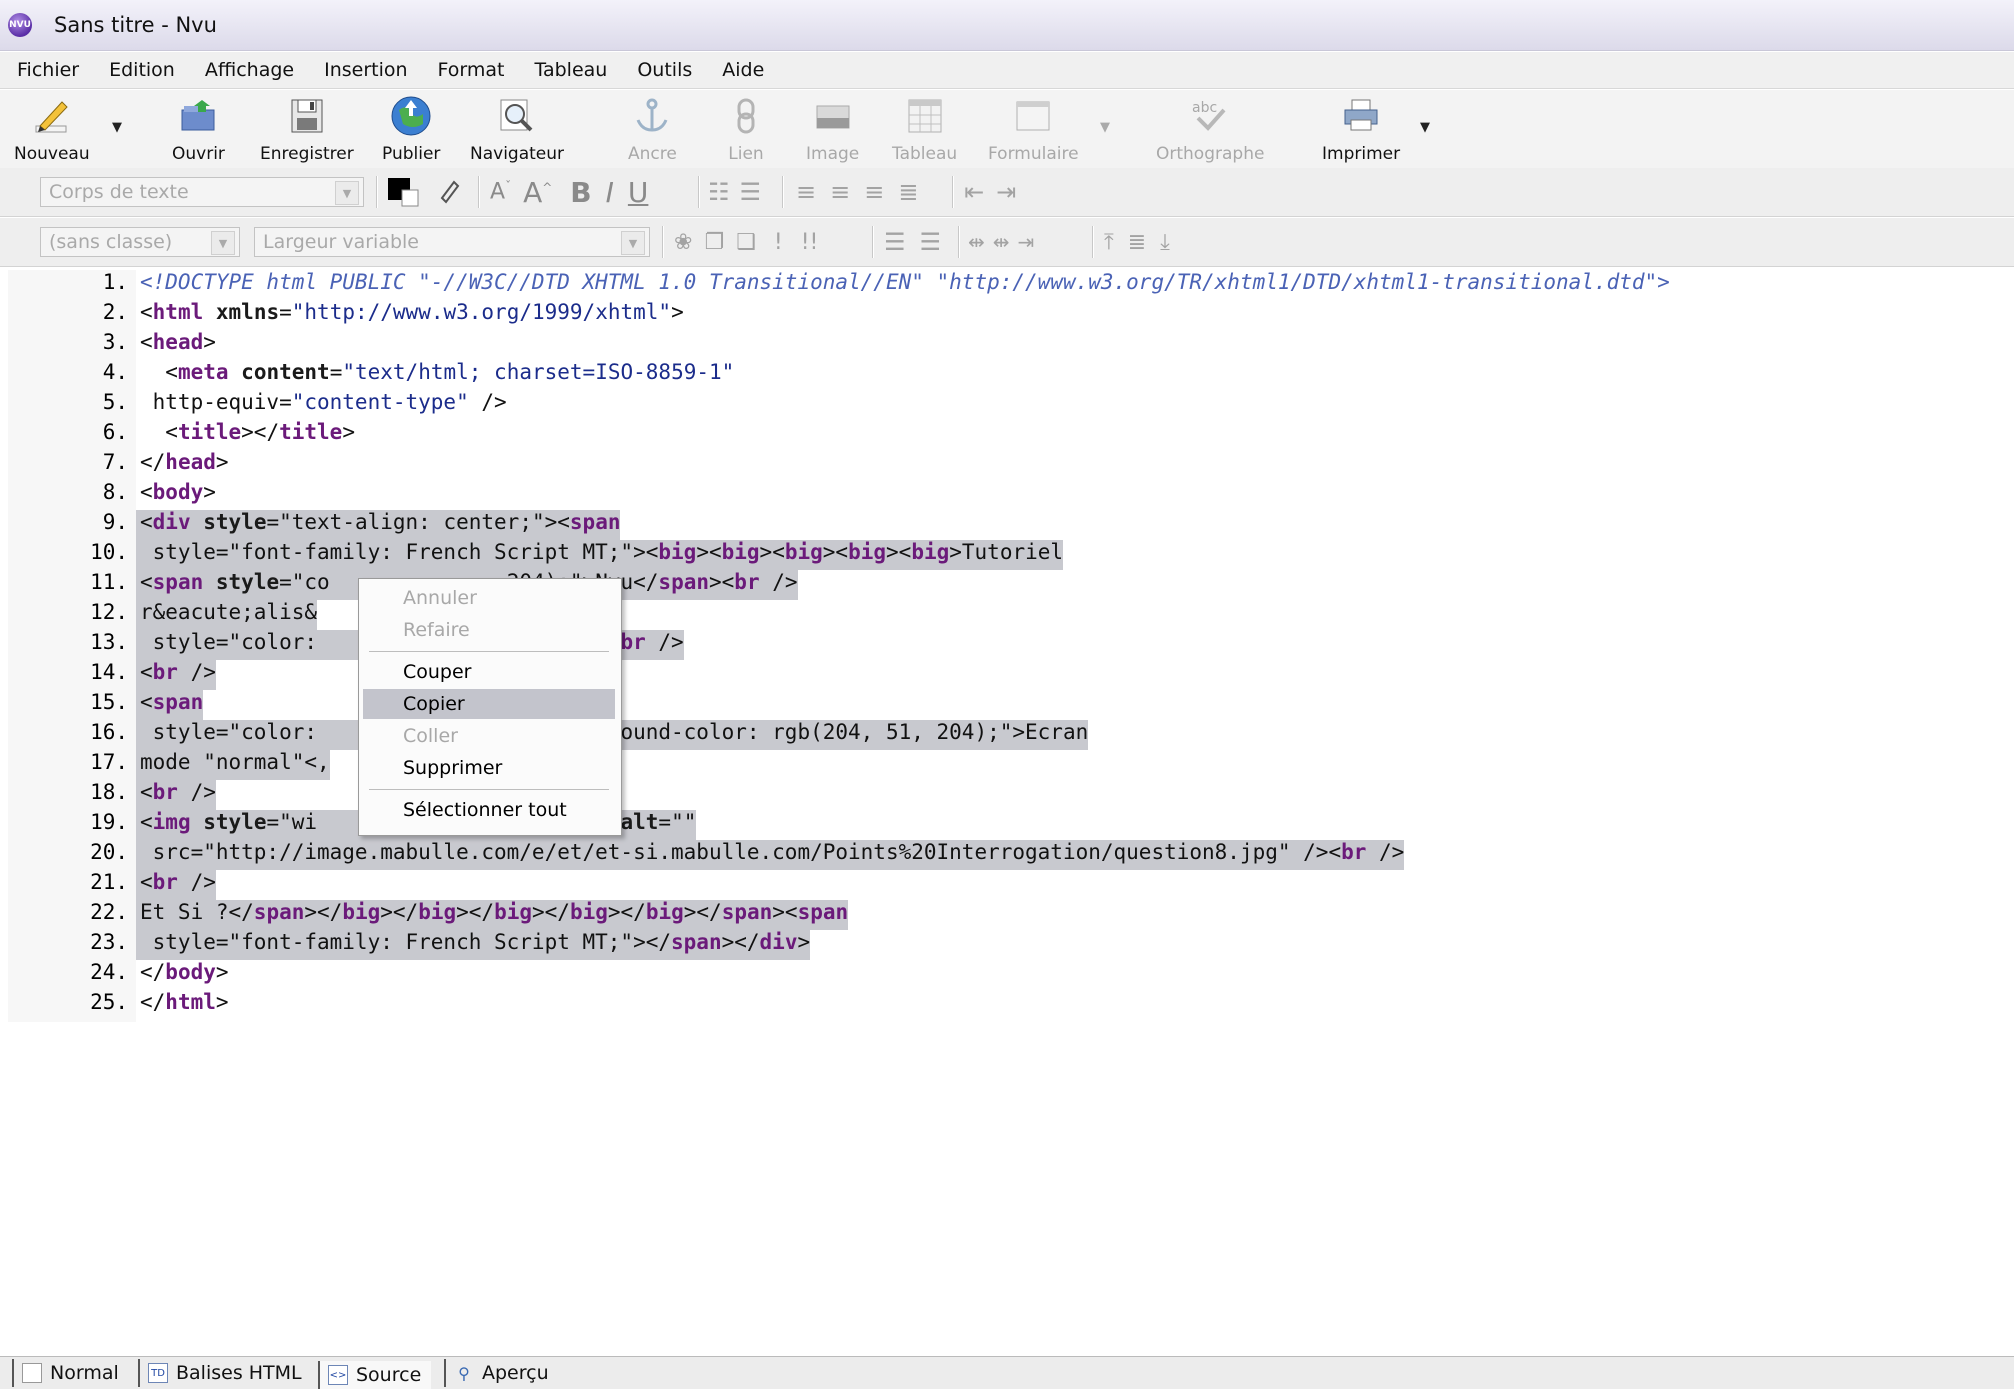  Describe the element at coordinates (411, 129) in the screenshot. I see `publish-button: Publier` at that location.